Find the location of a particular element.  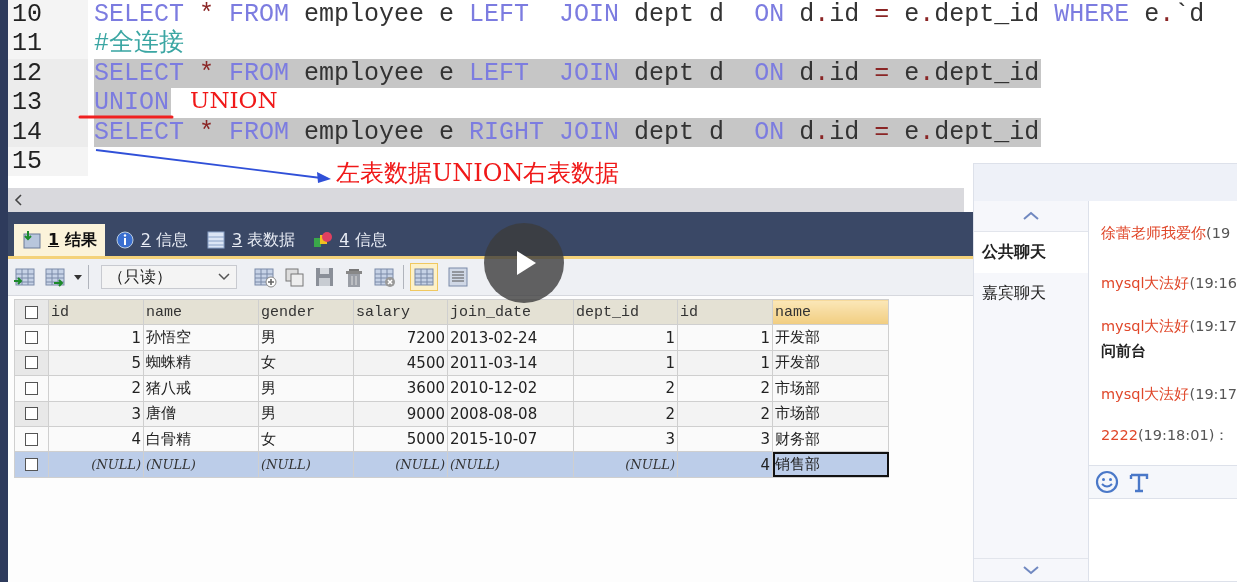

table-cell: 5000 is located at coordinates (400, 439).